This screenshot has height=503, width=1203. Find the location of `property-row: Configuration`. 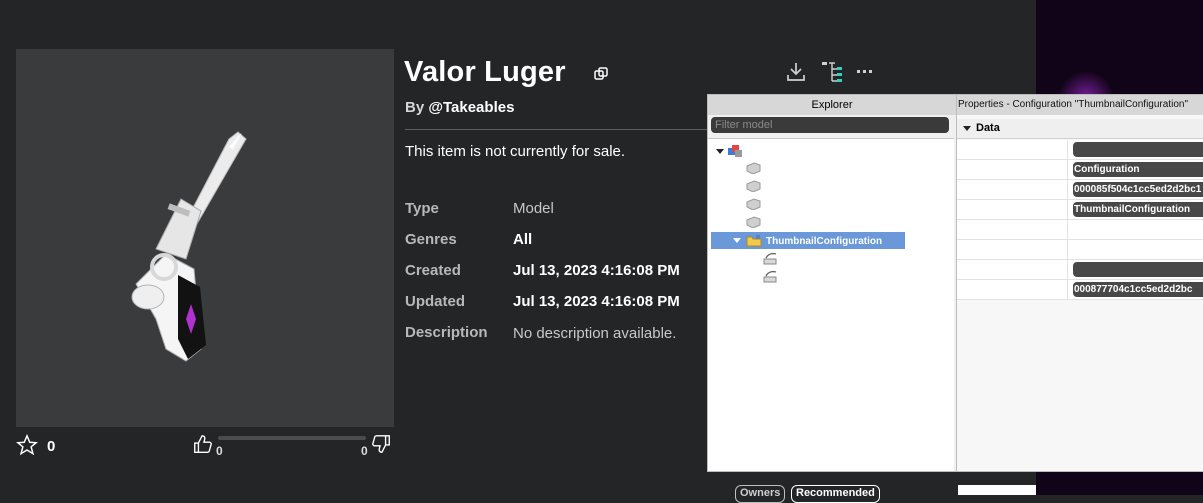

property-row: Configuration is located at coordinates (1080, 170).